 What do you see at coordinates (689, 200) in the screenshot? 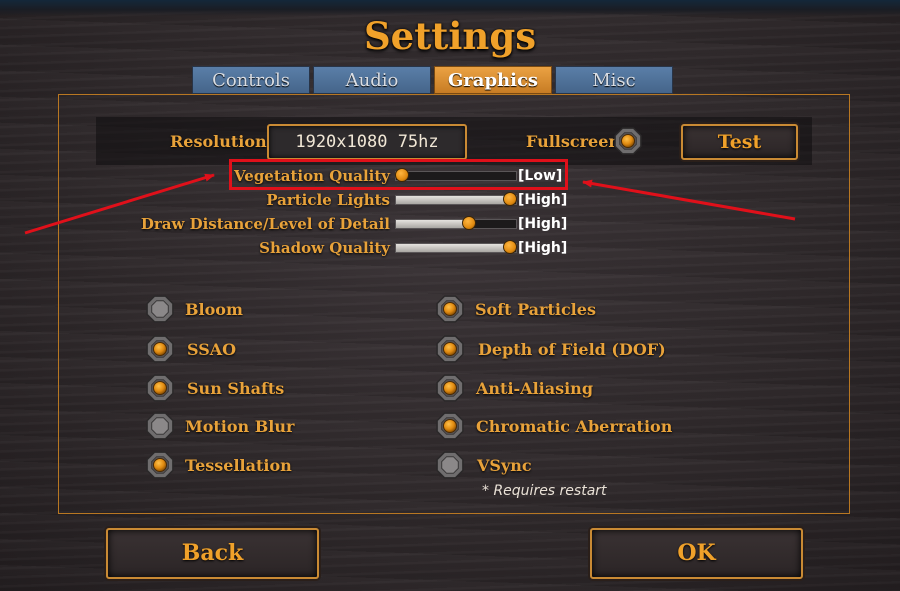
I see `right-arrow` at bounding box center [689, 200].